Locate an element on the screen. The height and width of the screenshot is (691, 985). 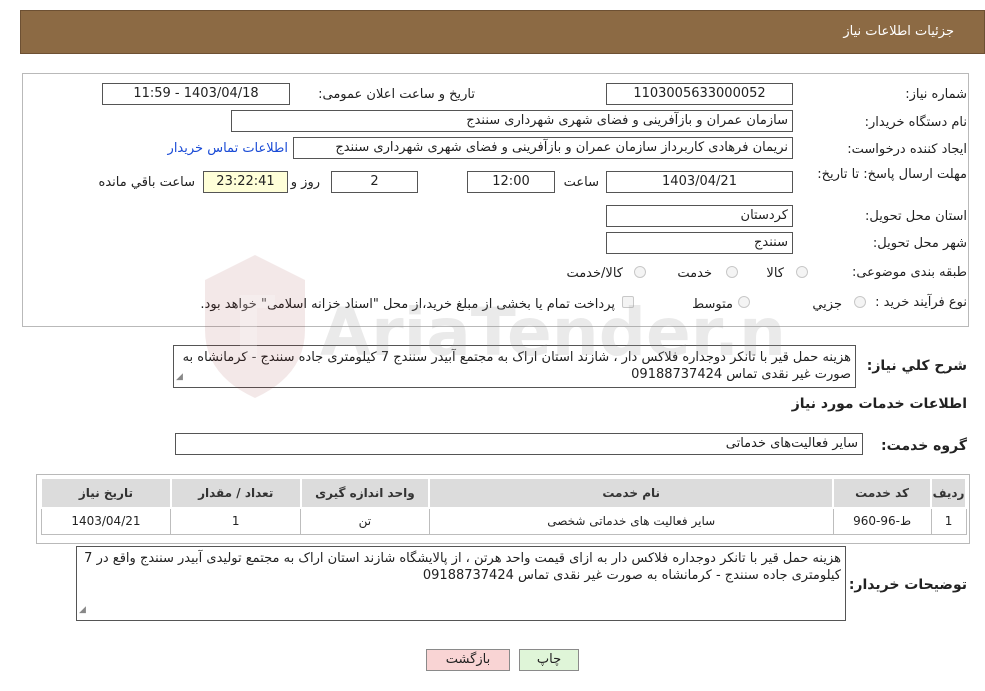
cell-code: ط-96-960 is located at coordinates (882, 521).